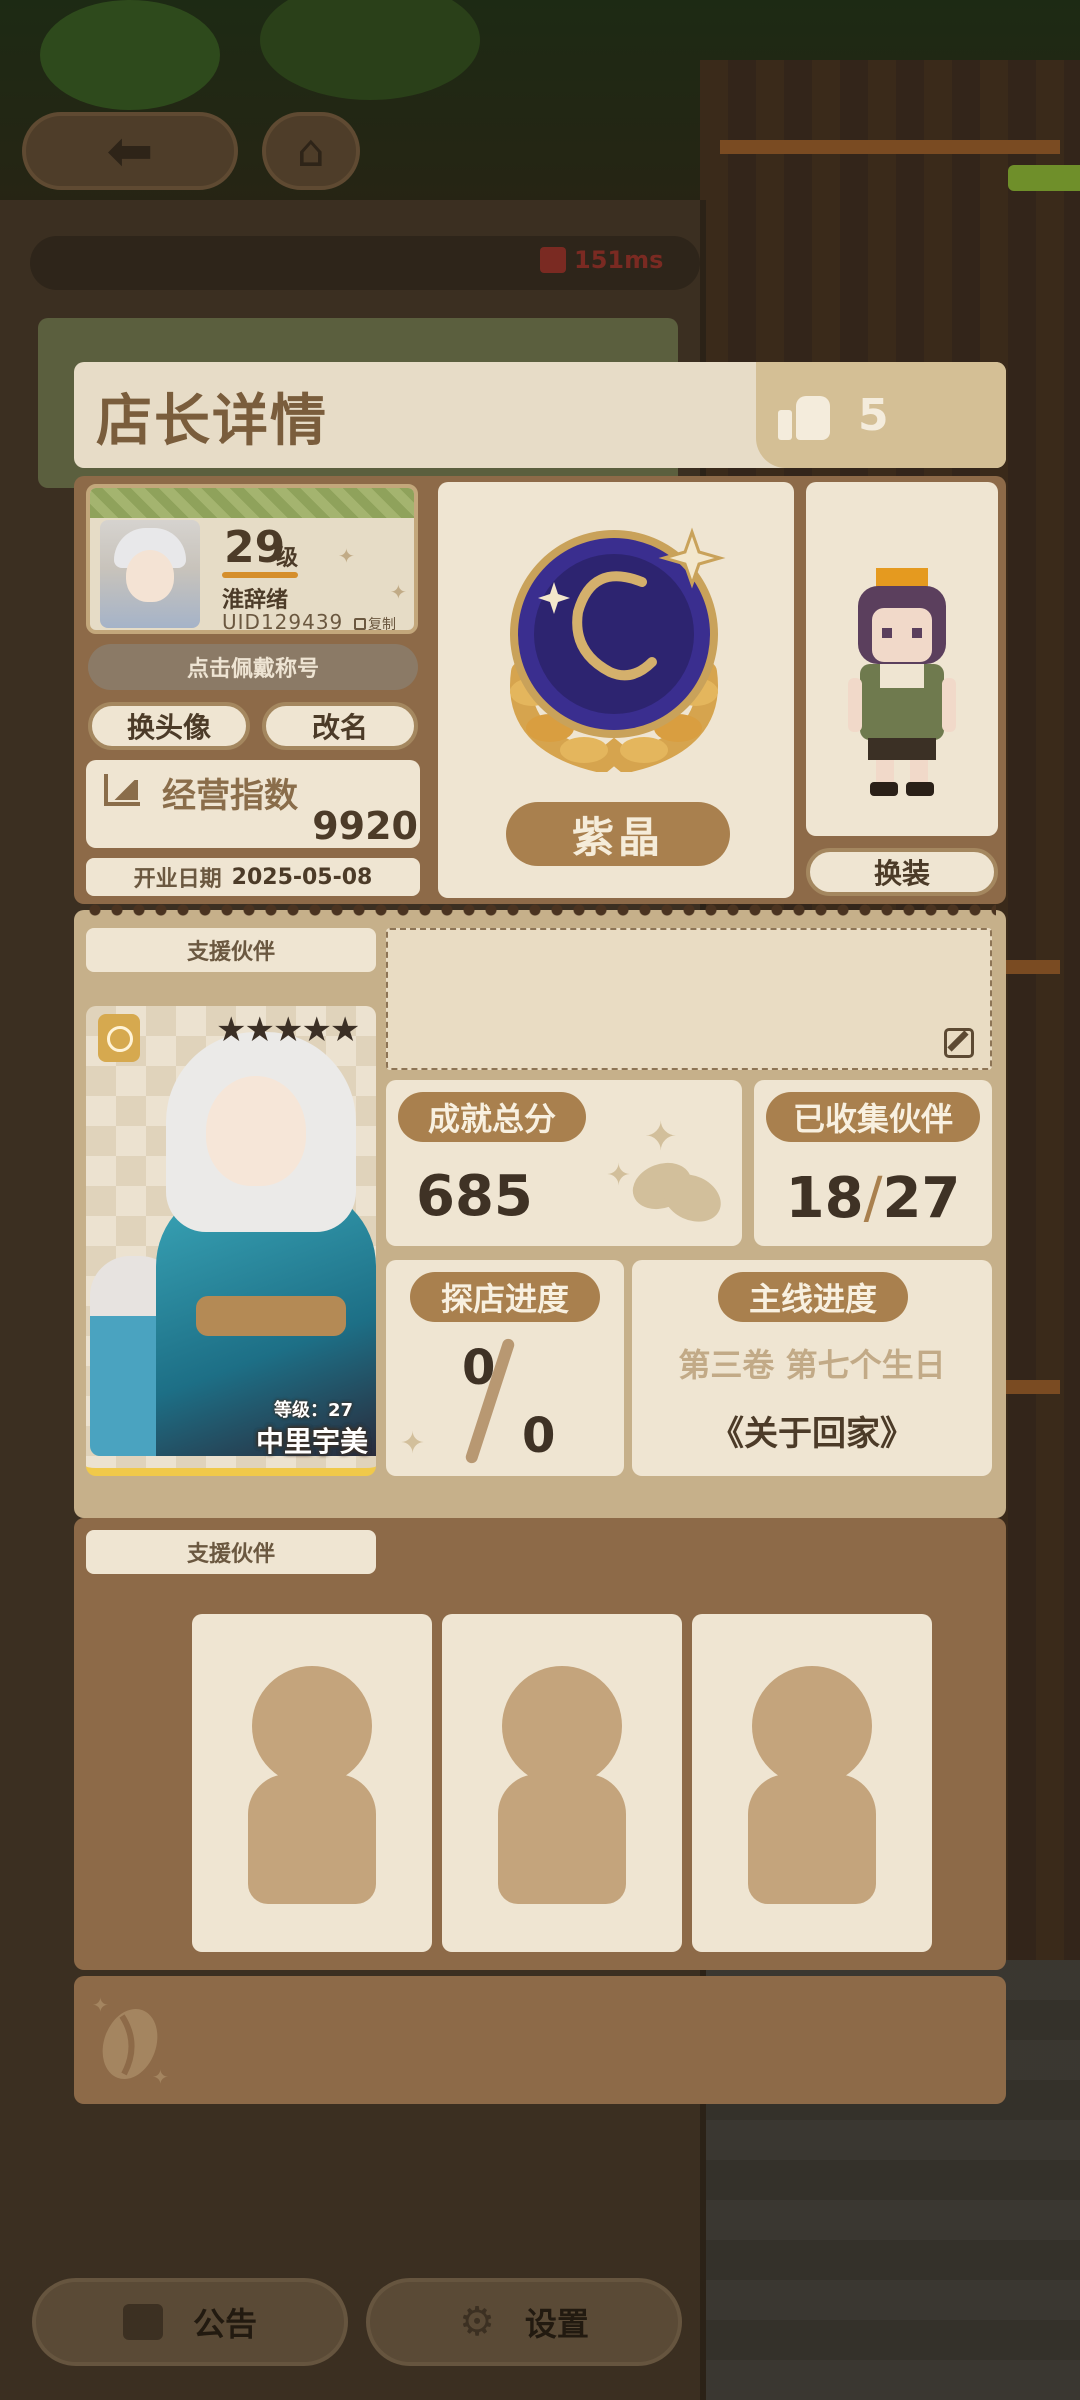  What do you see at coordinates (260, 575) in the screenshot?
I see `level-underline` at bounding box center [260, 575].